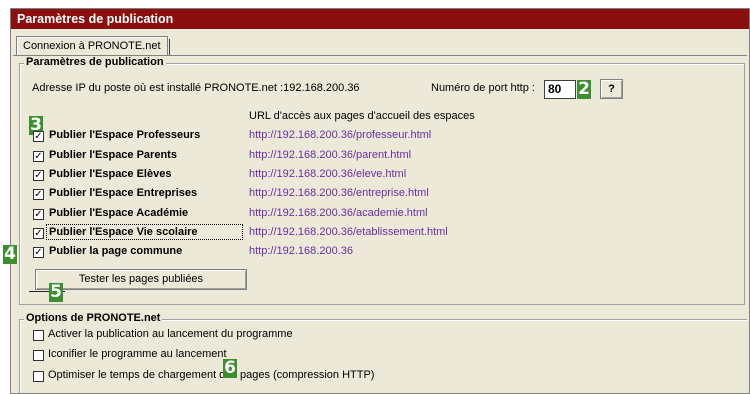 Image resolution: width=750 pixels, height=394 pixels. Describe the element at coordinates (116, 251) in the screenshot. I see `label-page-commune: Publier la page commune` at that location.